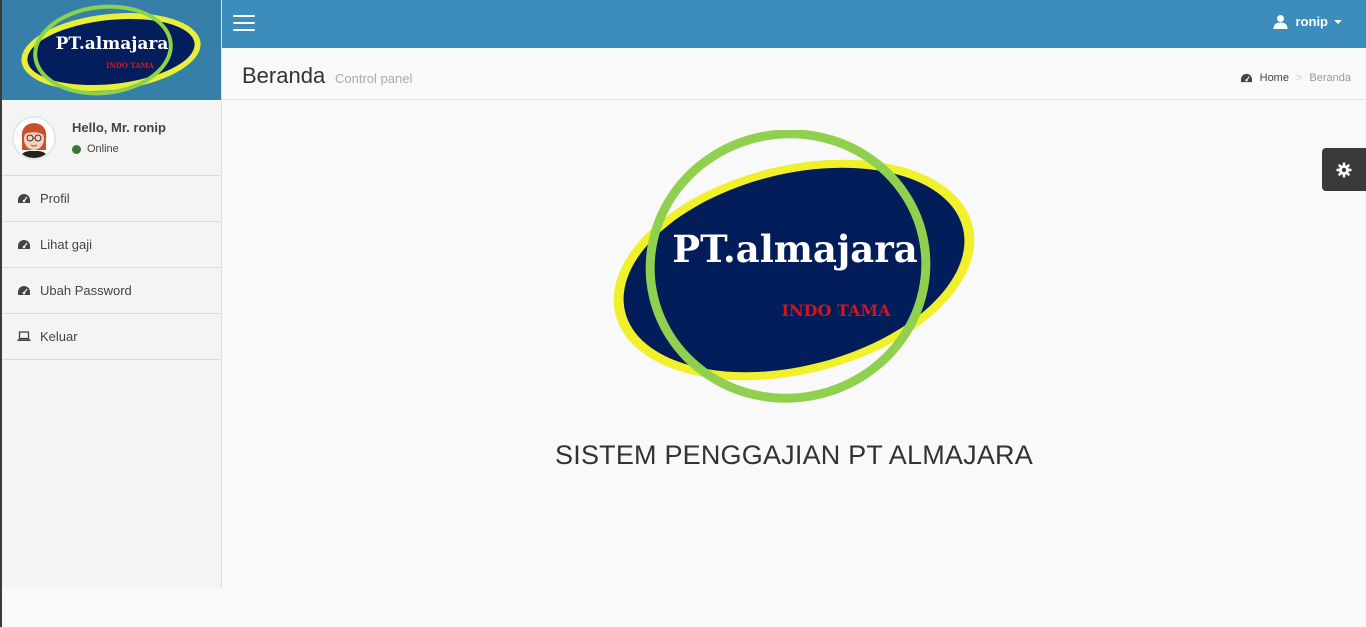 Image resolution: width=1366 pixels, height=627 pixels. What do you see at coordinates (1330, 78) in the screenshot?
I see `breadcrumb-current: Beranda` at bounding box center [1330, 78].